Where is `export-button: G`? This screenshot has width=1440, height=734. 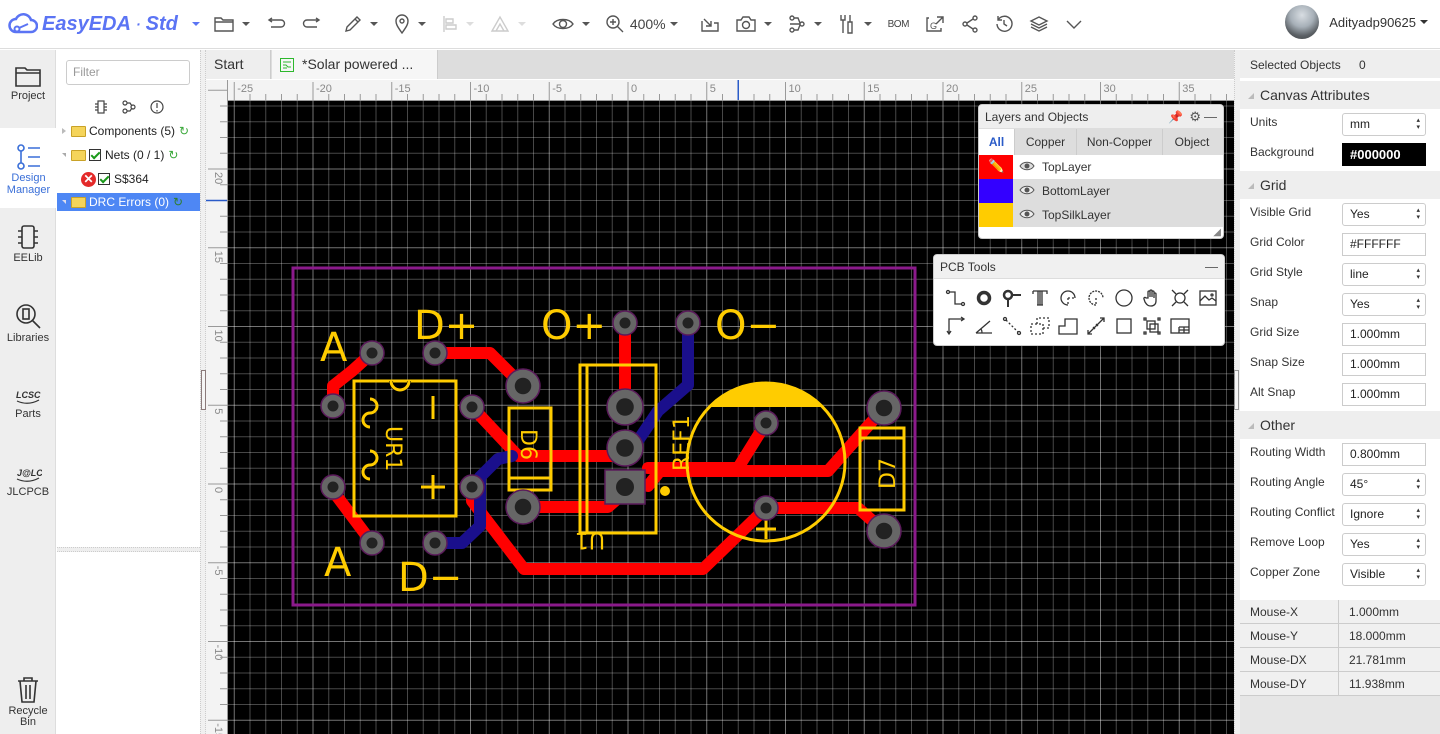
export-button: G is located at coordinates (935, 24).